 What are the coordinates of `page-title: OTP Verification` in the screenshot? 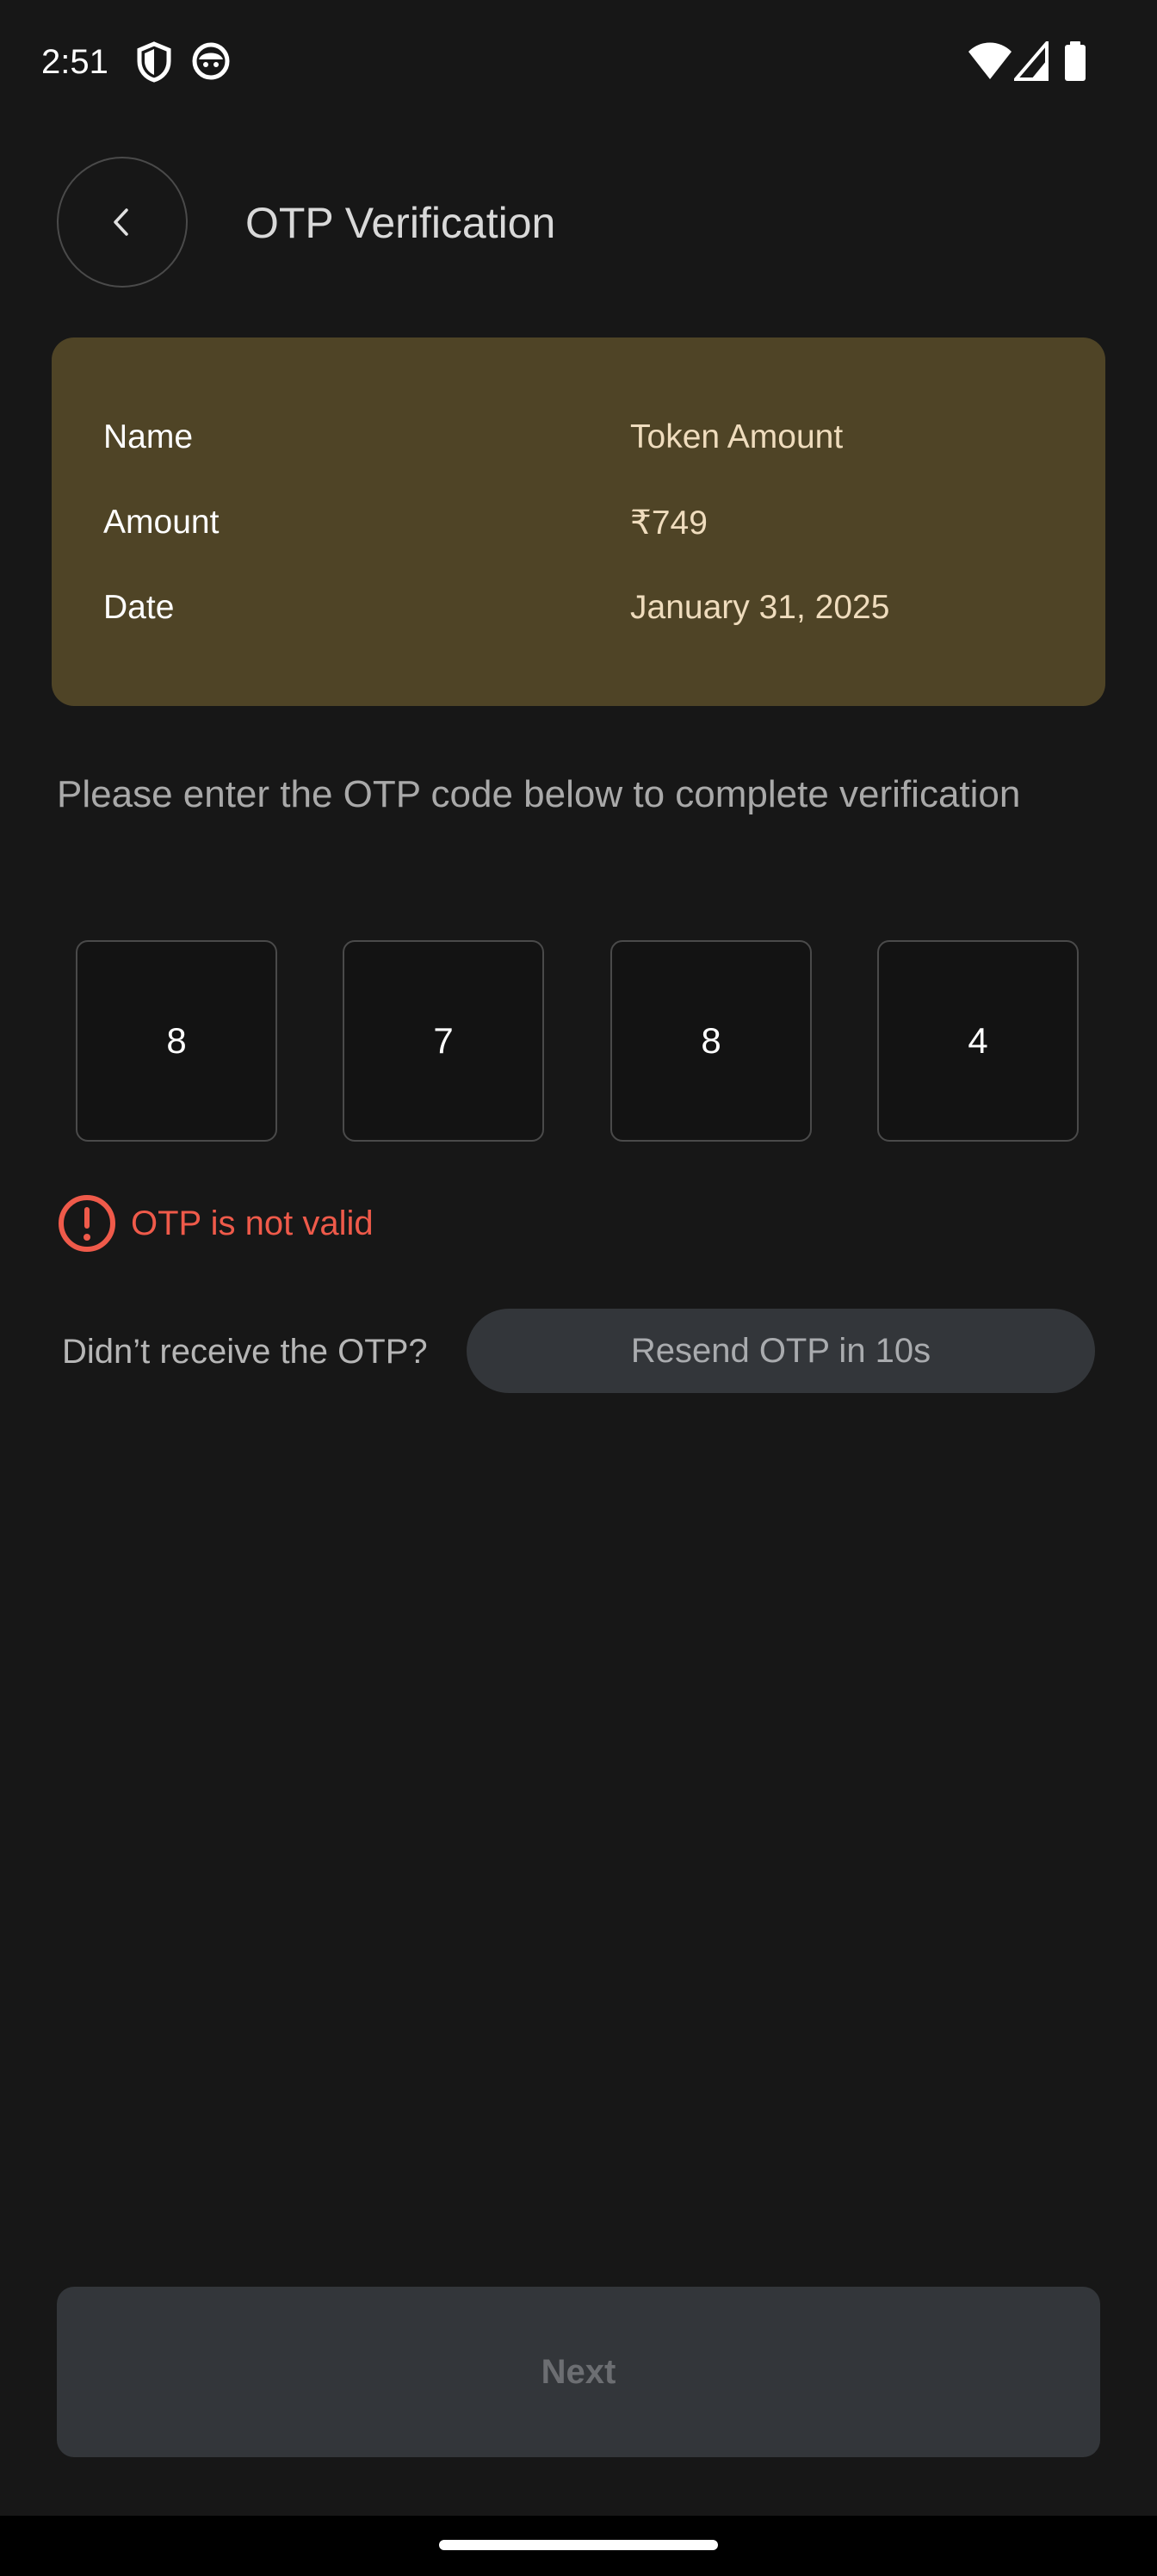 It's located at (401, 223).